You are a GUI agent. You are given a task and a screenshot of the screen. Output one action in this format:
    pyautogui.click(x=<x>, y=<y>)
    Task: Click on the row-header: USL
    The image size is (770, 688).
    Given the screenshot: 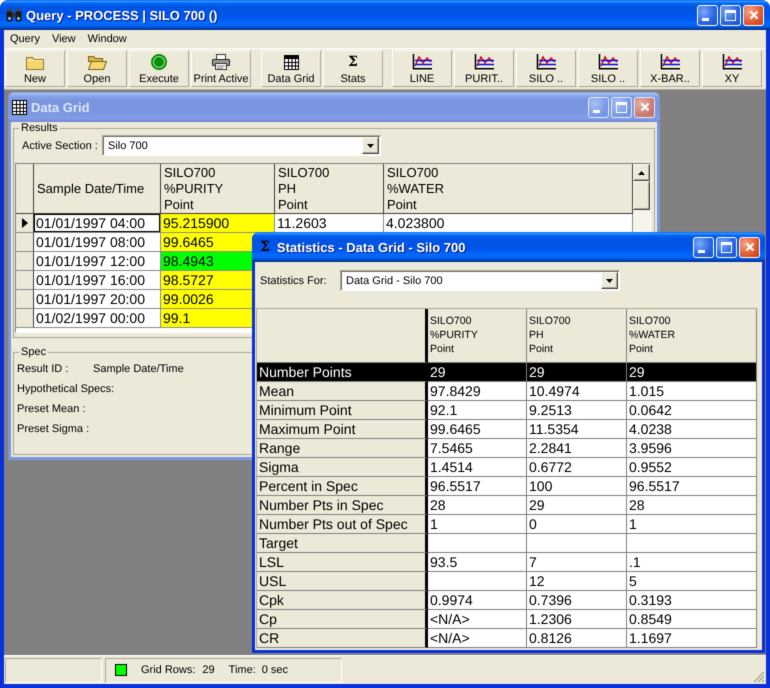 What is the action you would take?
    pyautogui.click(x=342, y=581)
    